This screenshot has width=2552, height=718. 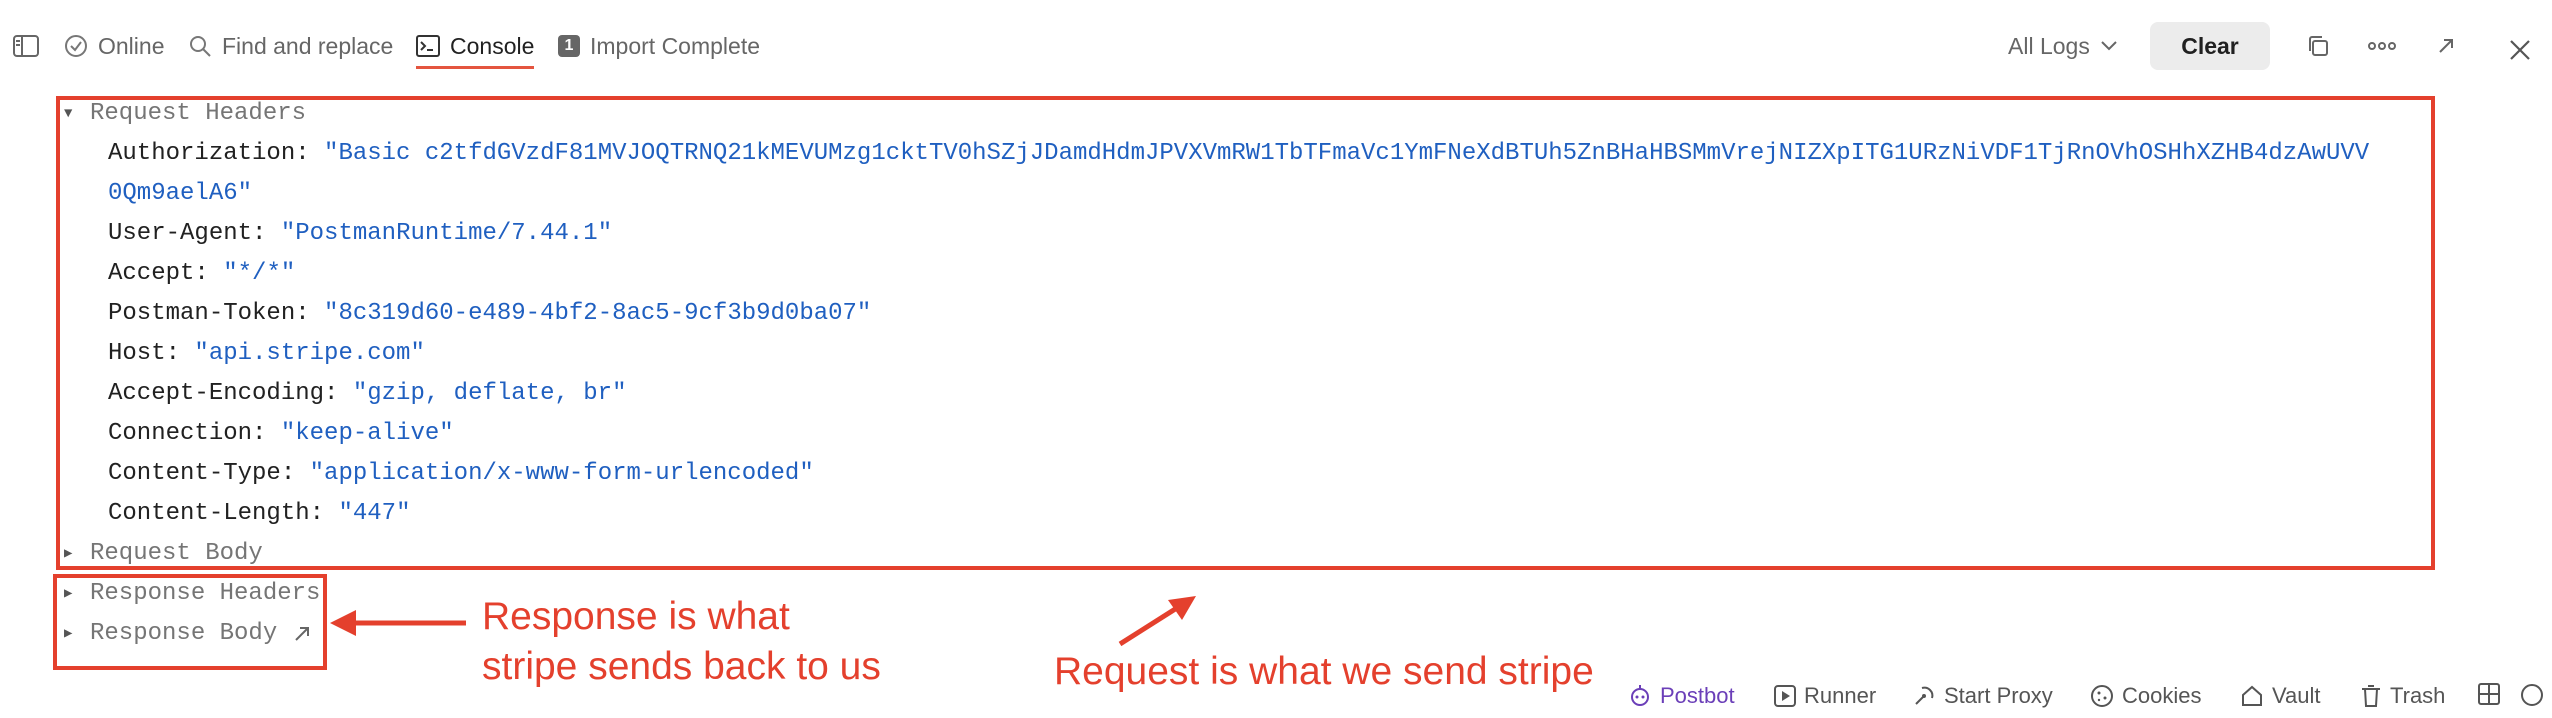 I want to click on vault-icon, so click(x=2252, y=695).